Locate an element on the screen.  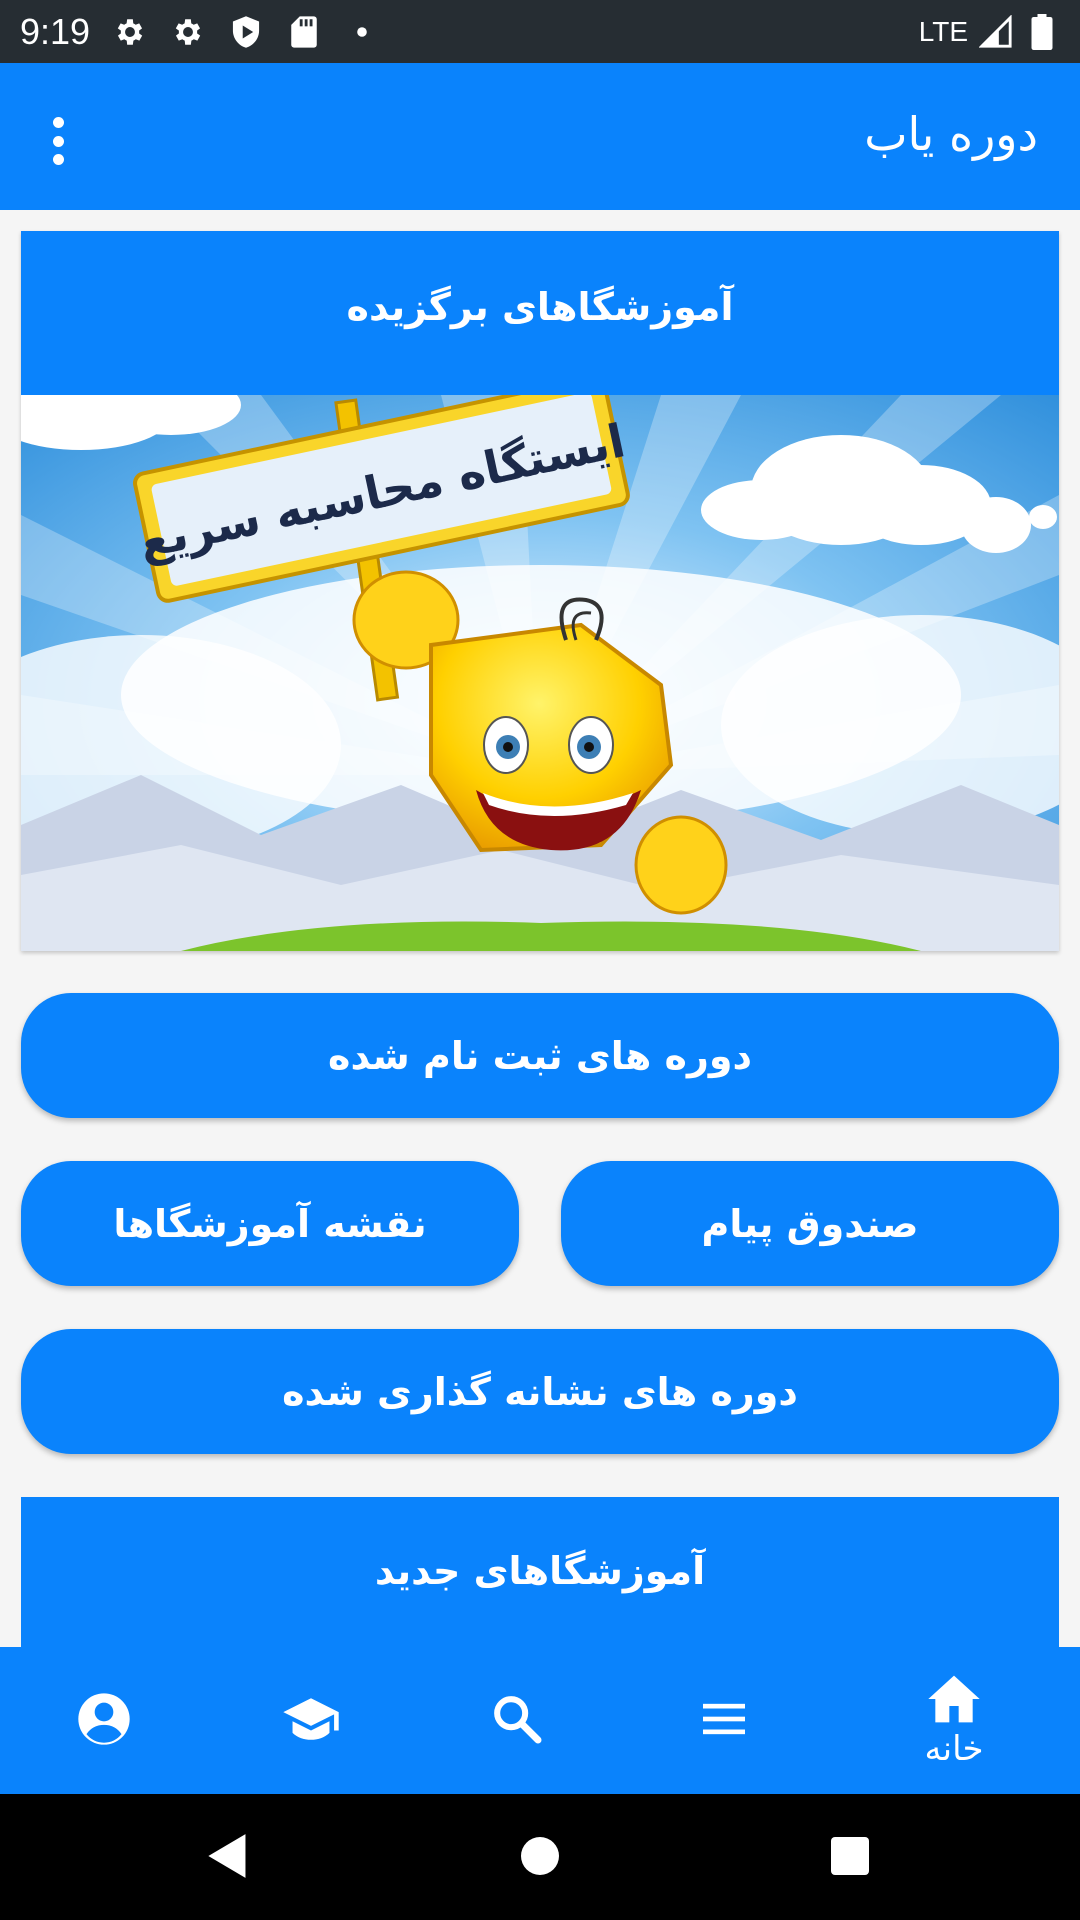
more-vert-icon is located at coordinates (58, 141).